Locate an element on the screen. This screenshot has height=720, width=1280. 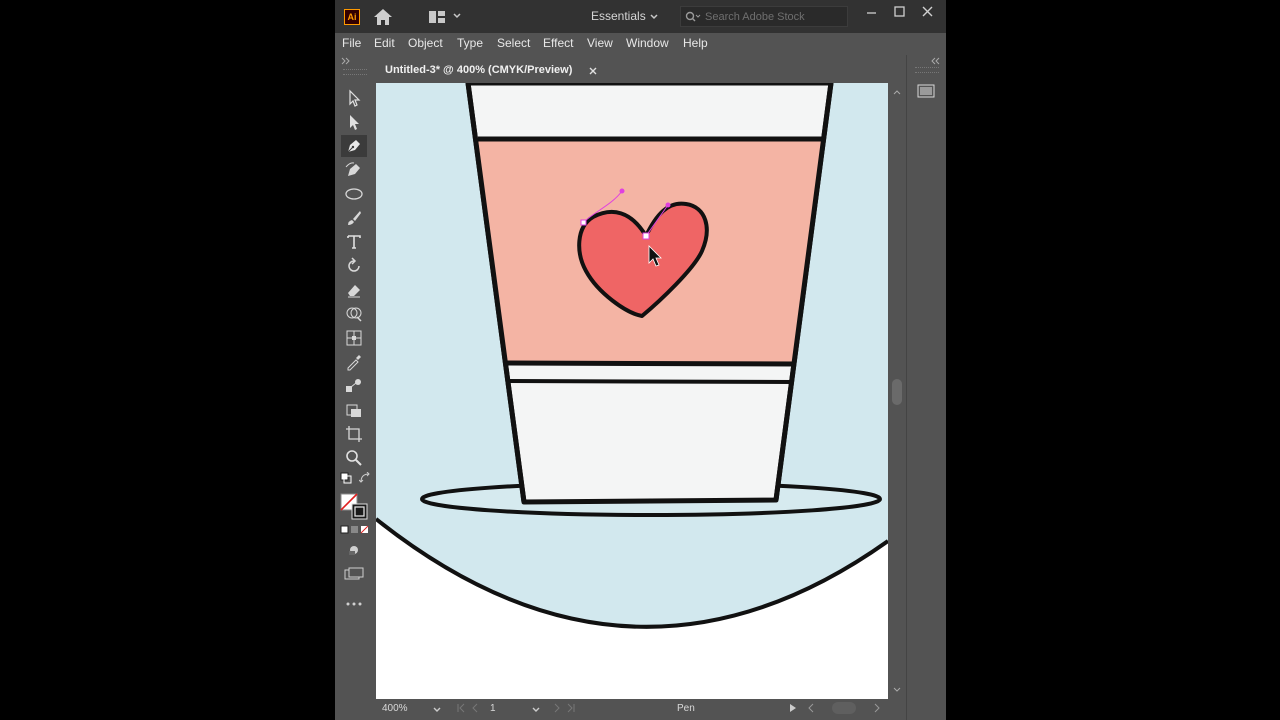
expand-panel-icon is located at coordinates (936, 61).